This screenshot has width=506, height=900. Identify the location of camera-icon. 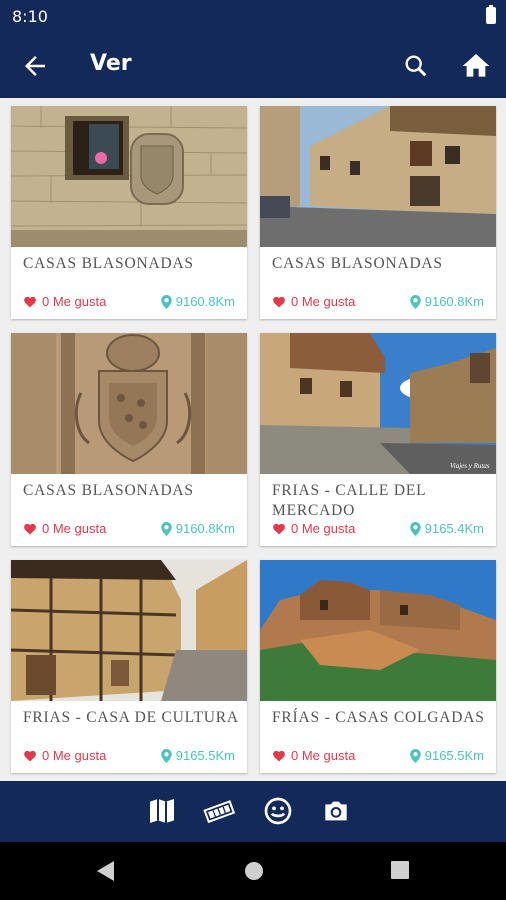
(336, 811).